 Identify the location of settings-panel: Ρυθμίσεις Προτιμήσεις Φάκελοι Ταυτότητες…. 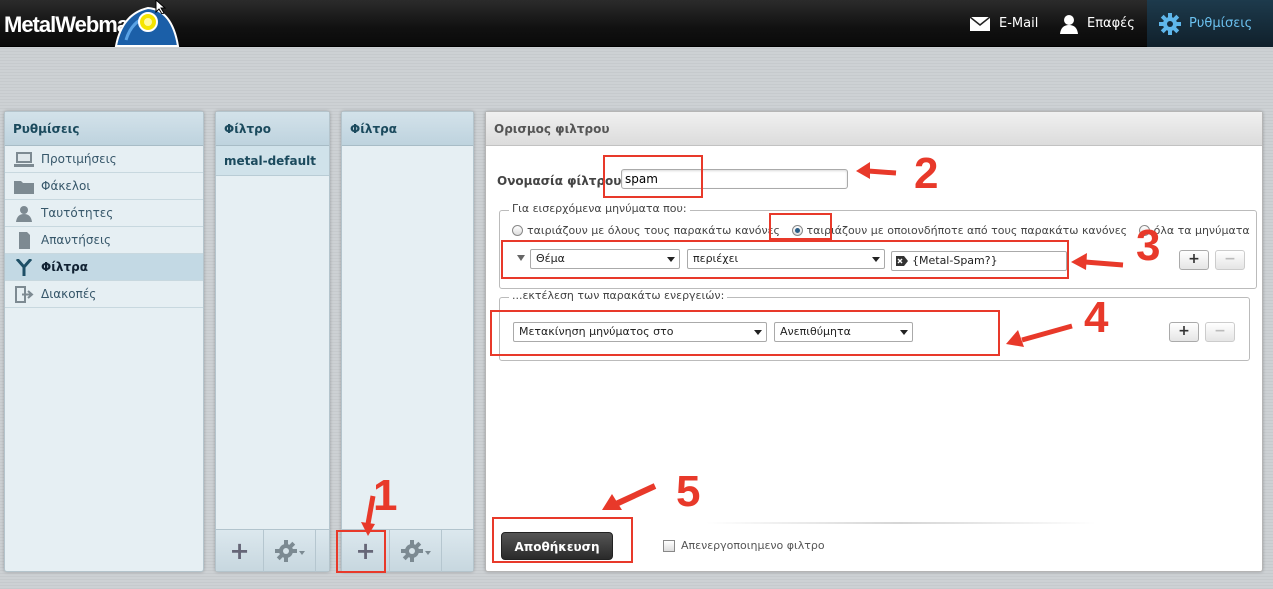
(104, 341).